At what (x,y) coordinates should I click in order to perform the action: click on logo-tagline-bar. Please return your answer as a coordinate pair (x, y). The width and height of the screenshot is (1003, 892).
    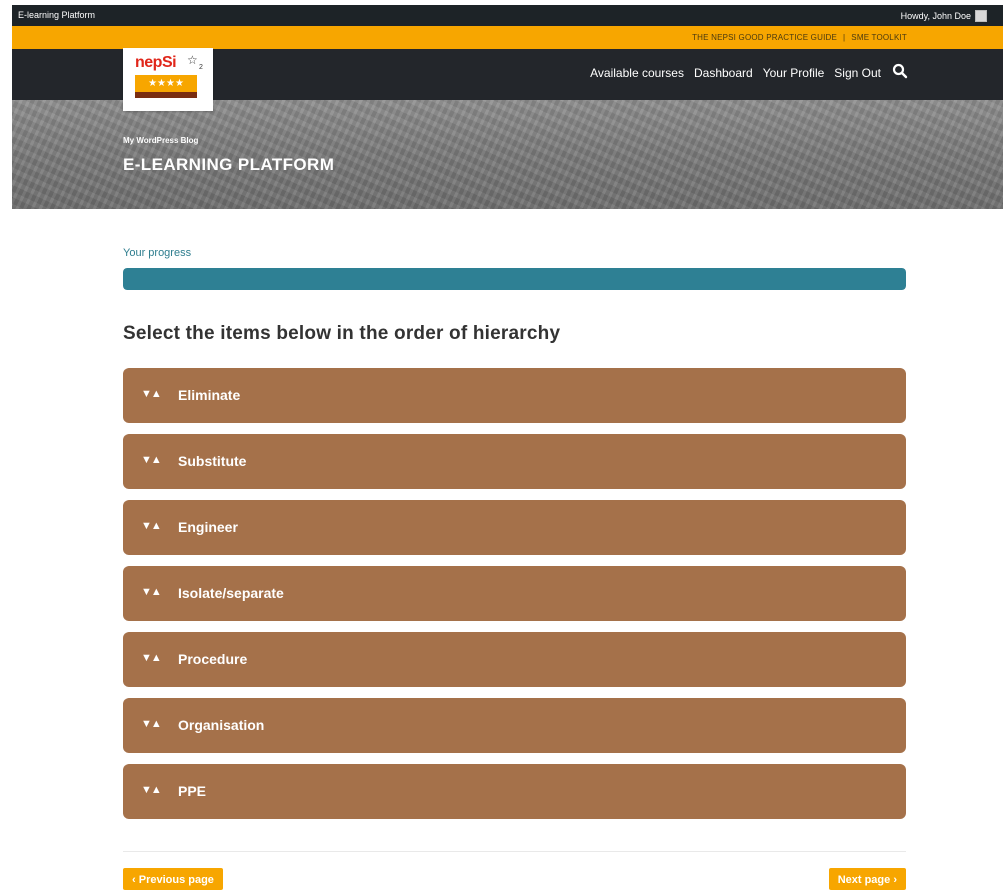
    Looking at the image, I should click on (166, 95).